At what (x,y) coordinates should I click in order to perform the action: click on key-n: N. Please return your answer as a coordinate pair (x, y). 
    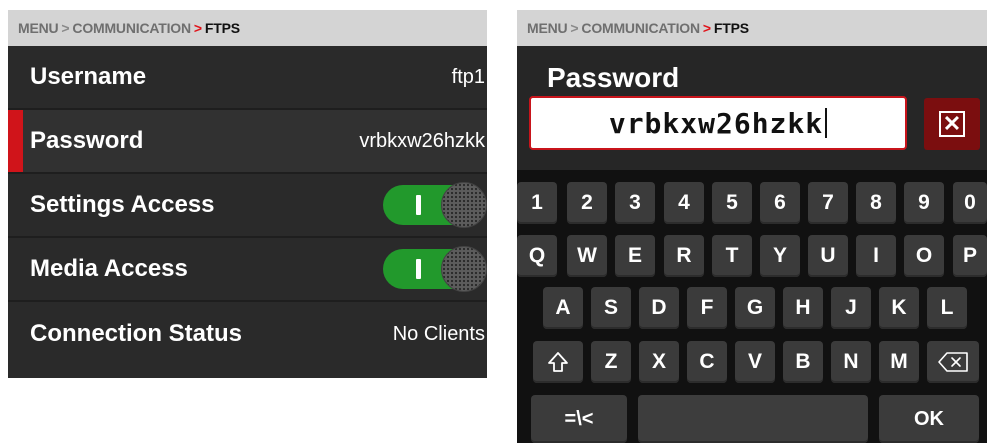
    Looking at the image, I should click on (851, 362).